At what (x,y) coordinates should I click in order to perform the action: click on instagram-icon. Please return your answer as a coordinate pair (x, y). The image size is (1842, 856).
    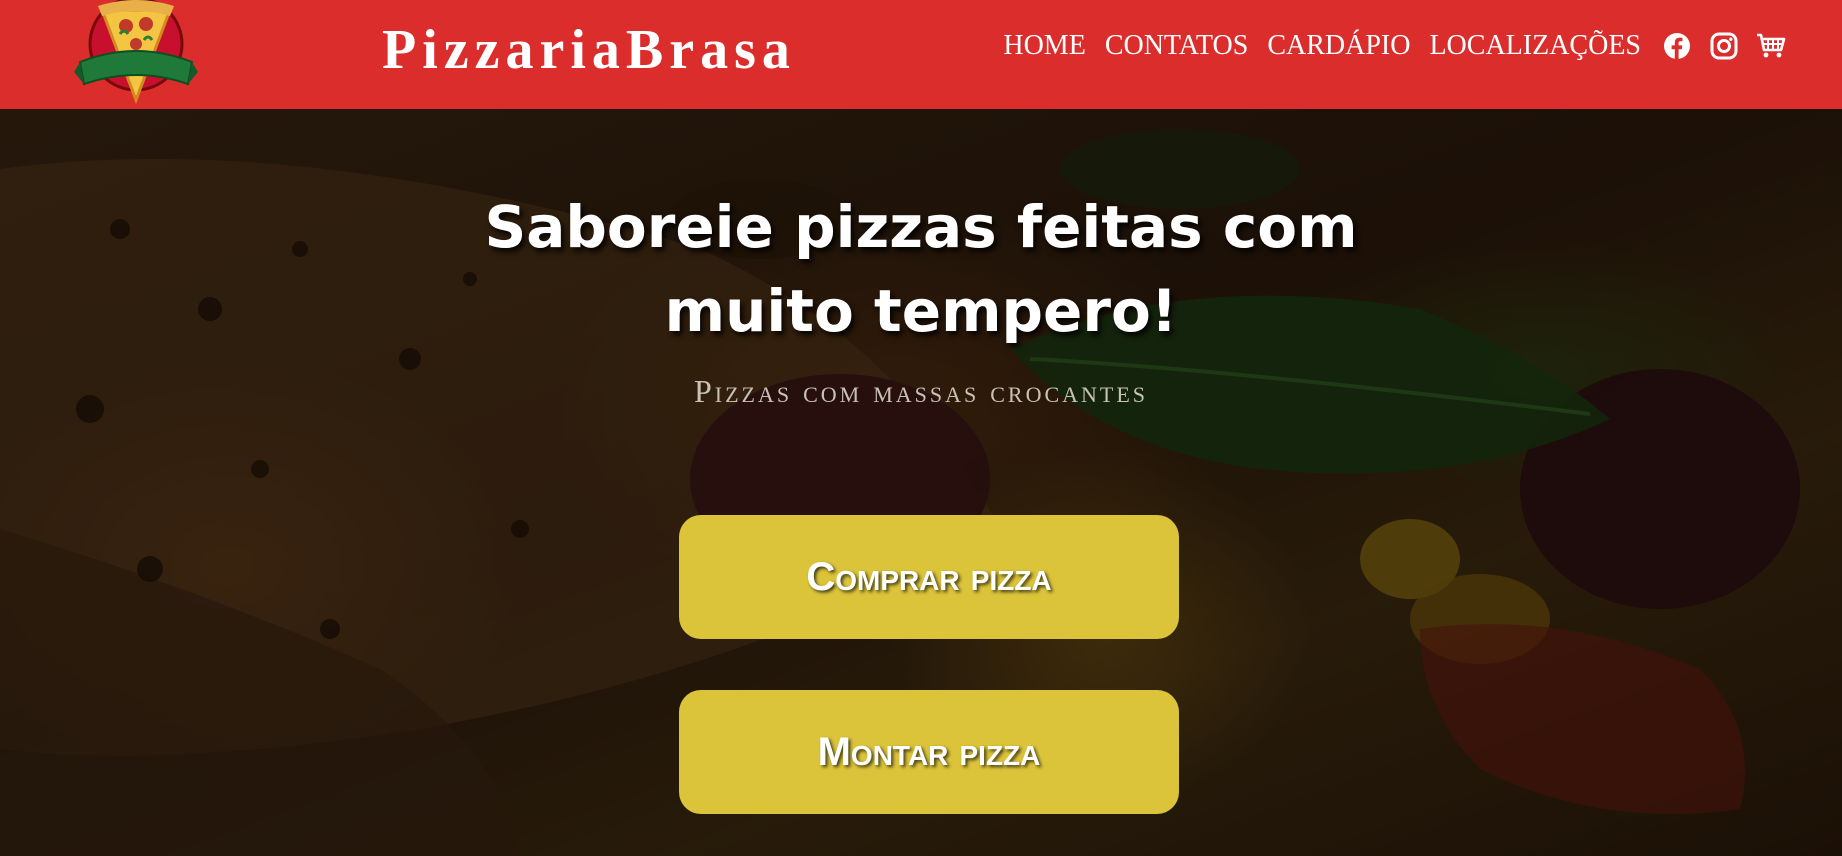
    Looking at the image, I should click on (1724, 46).